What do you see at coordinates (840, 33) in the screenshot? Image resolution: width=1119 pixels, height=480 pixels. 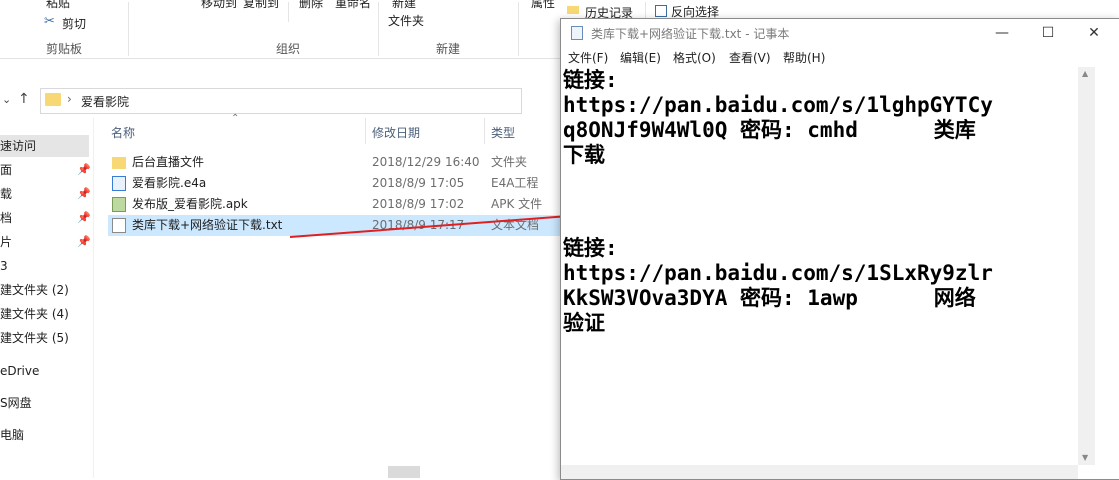 I see `notepad-title-bar: 类库下载+网络验证下载.txt - 记事本 — ☐ ✕` at bounding box center [840, 33].